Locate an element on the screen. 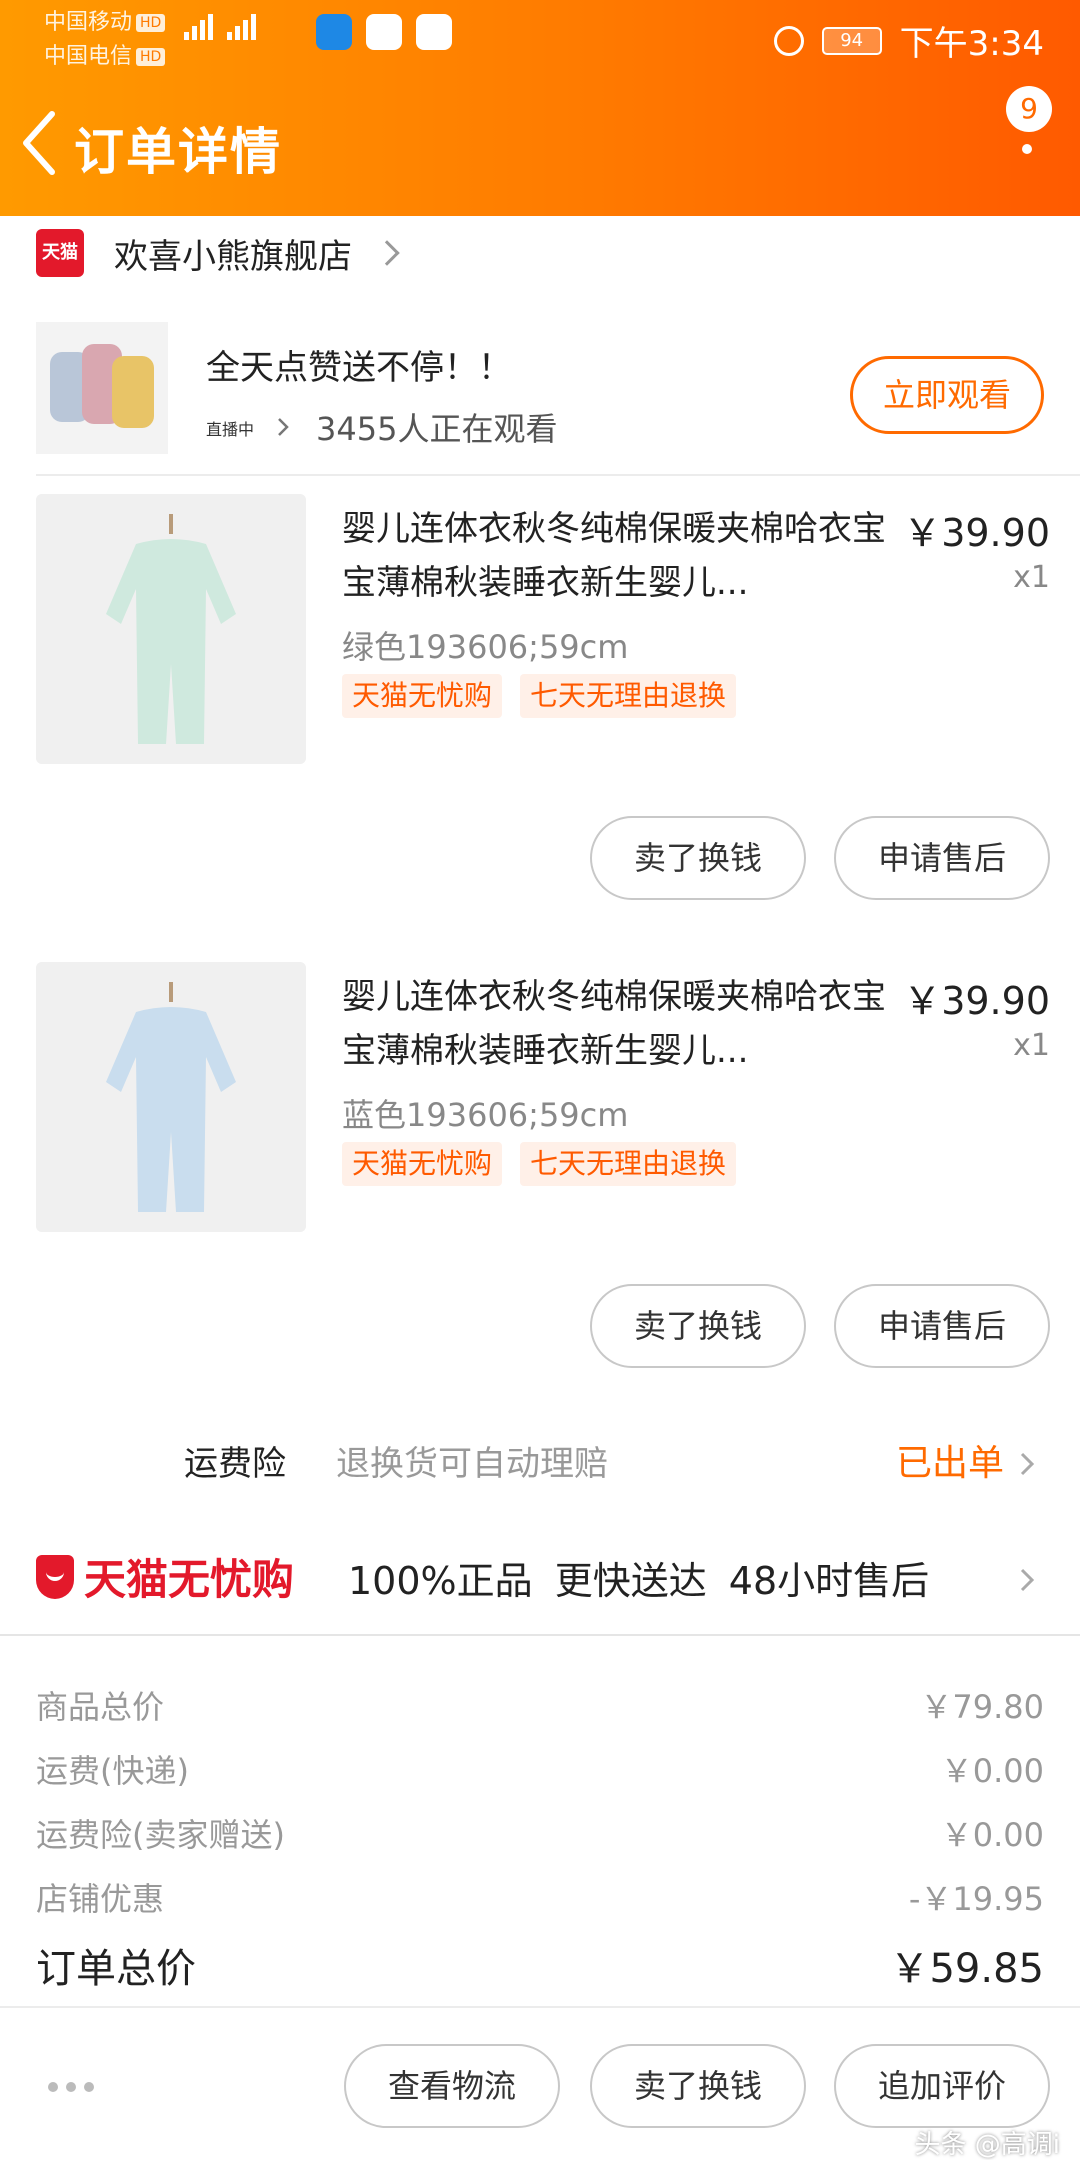  signal-icons is located at coordinates (220, 27).